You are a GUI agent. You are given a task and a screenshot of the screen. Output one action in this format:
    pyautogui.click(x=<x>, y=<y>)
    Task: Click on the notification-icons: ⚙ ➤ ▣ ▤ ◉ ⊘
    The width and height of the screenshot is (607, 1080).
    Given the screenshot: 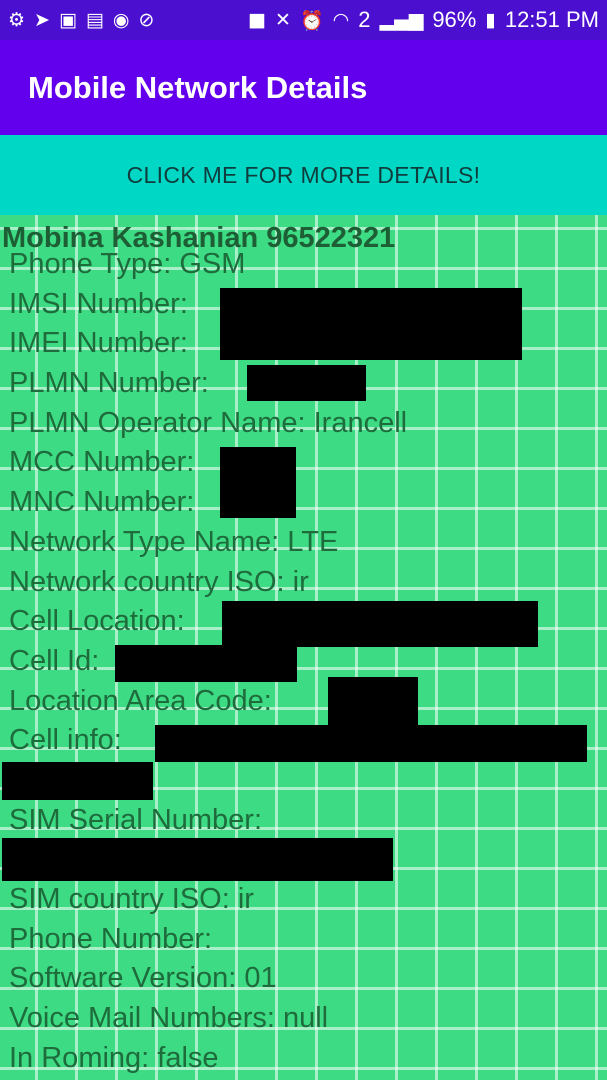 What is the action you would take?
    pyautogui.click(x=81, y=20)
    